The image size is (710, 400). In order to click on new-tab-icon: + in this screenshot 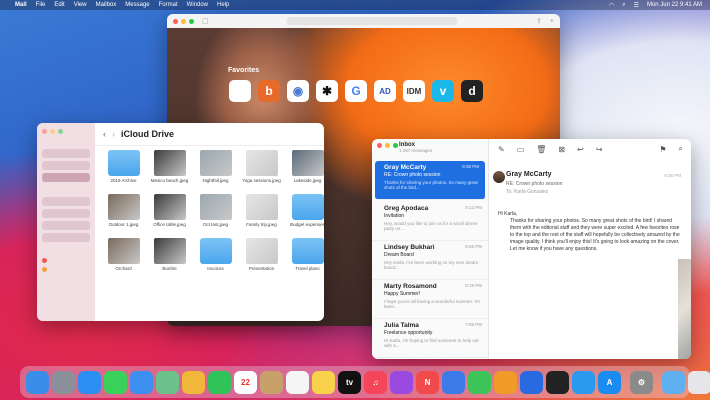, I will do `click(552, 21)`.